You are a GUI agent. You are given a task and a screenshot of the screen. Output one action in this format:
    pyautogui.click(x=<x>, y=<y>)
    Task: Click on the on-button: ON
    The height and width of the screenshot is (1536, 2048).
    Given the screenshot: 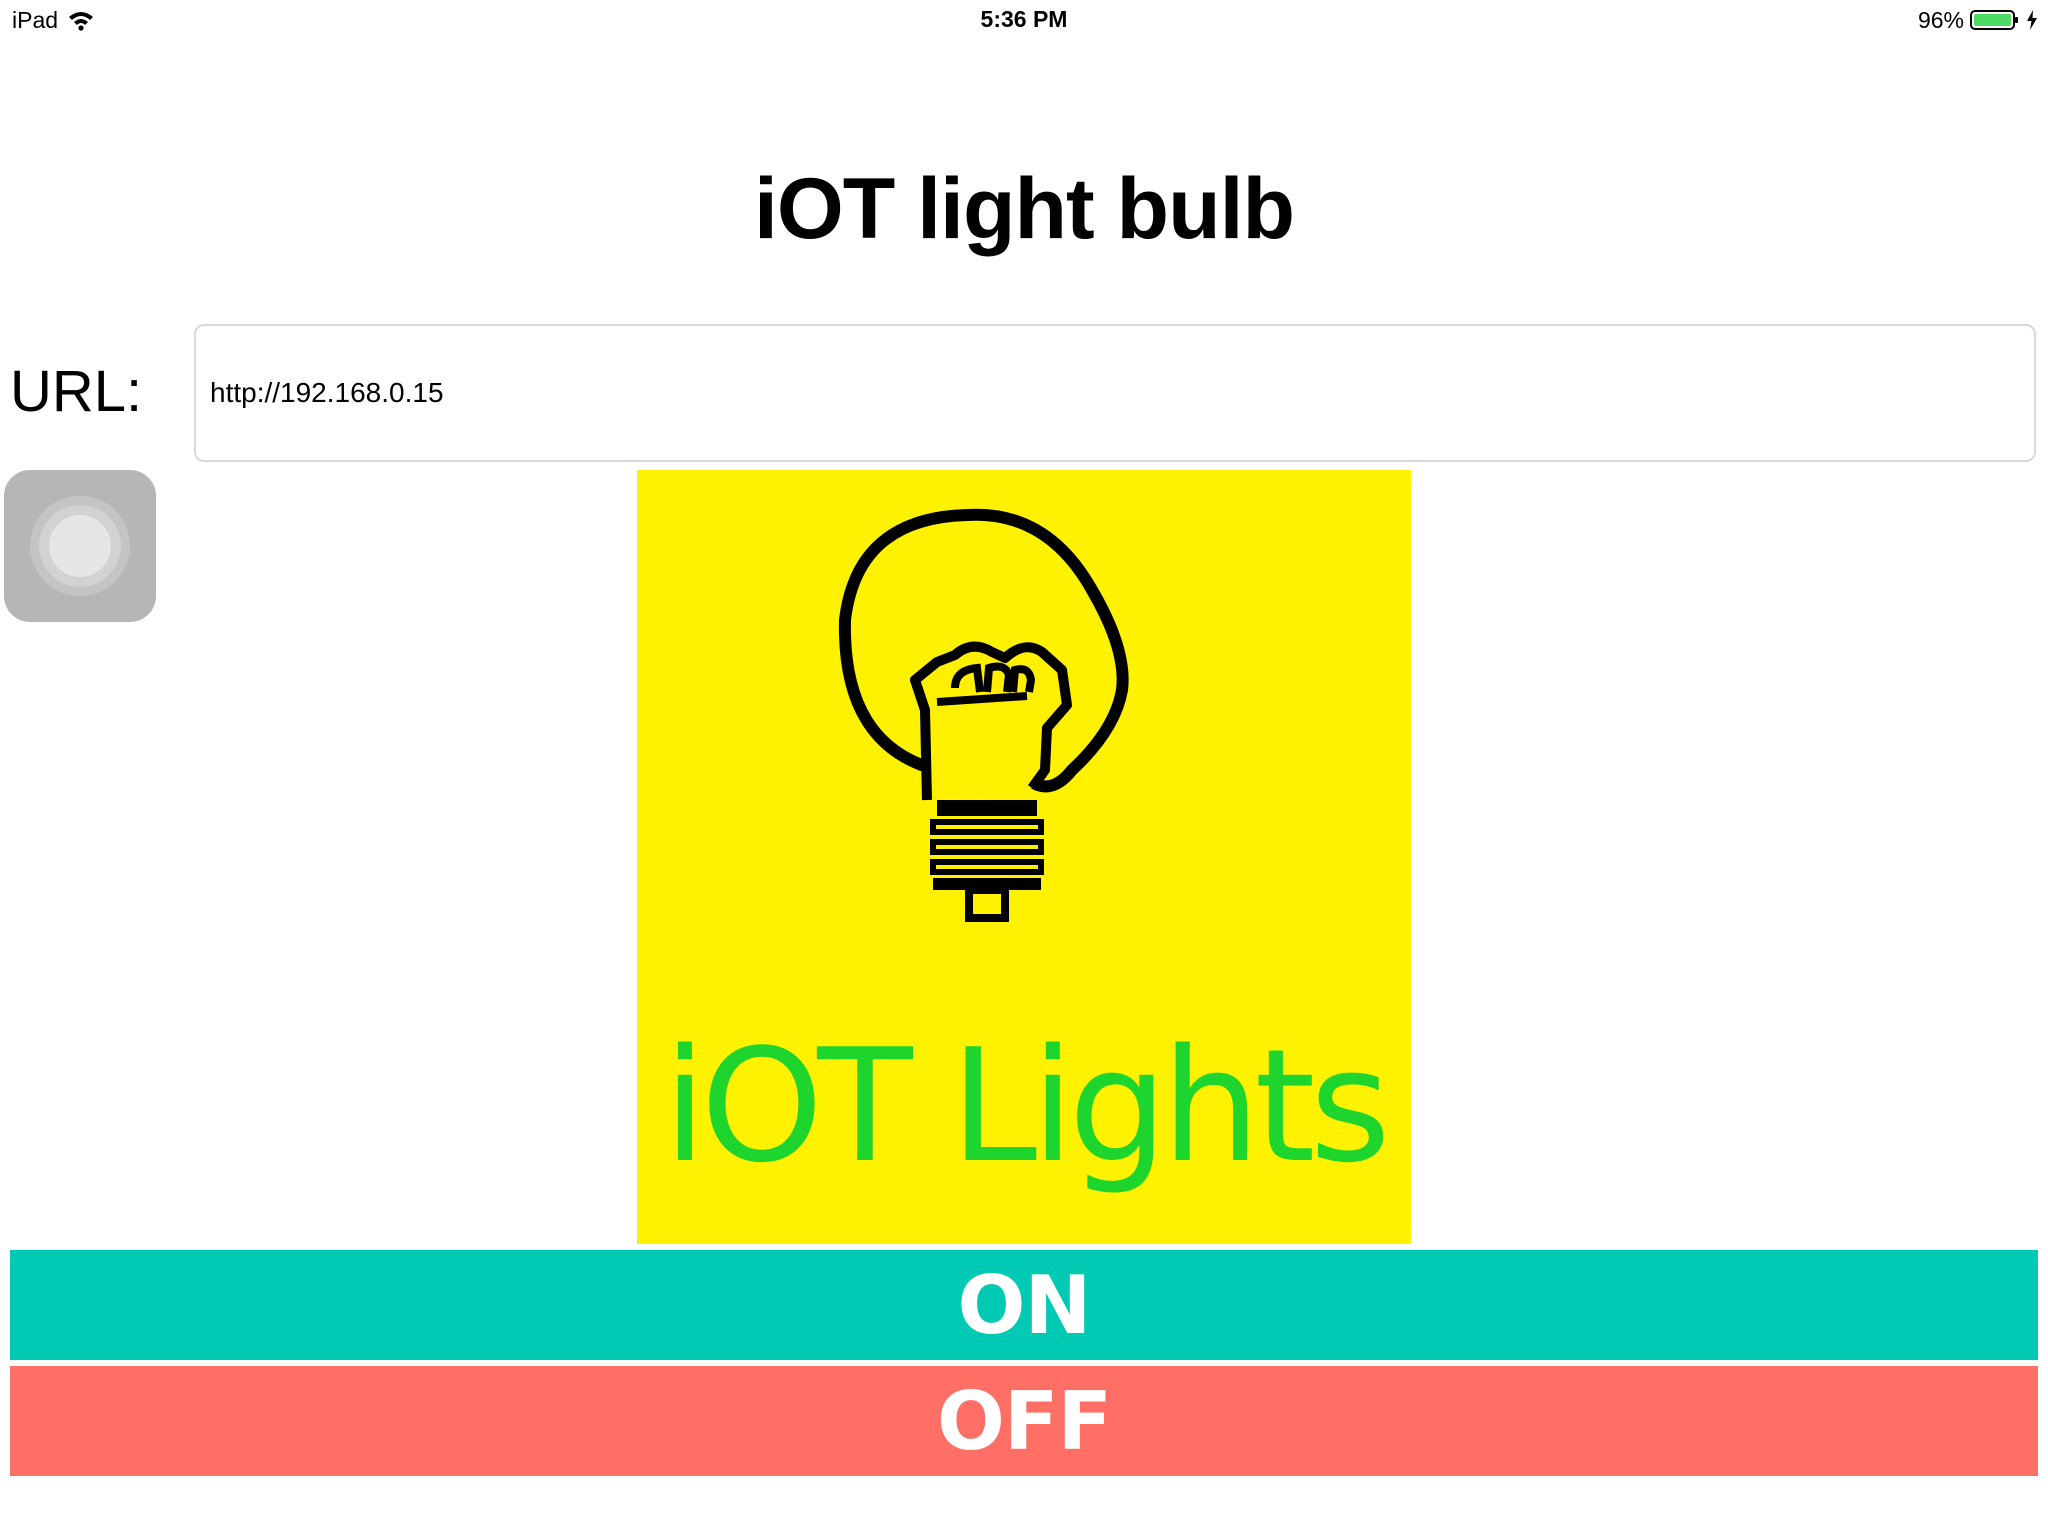 What is the action you would take?
    pyautogui.click(x=1024, y=1305)
    